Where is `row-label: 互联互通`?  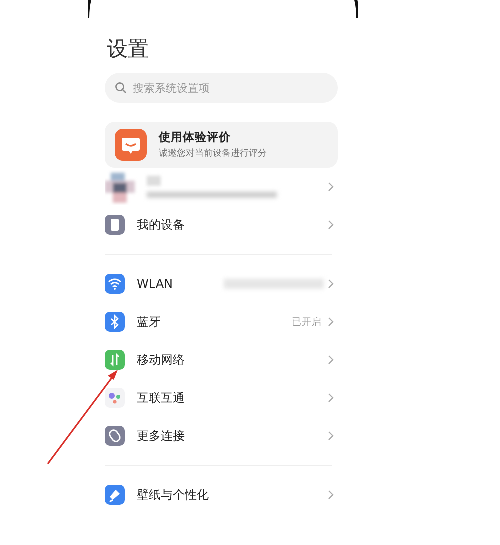
row-label: 互联互通 is located at coordinates (161, 398).